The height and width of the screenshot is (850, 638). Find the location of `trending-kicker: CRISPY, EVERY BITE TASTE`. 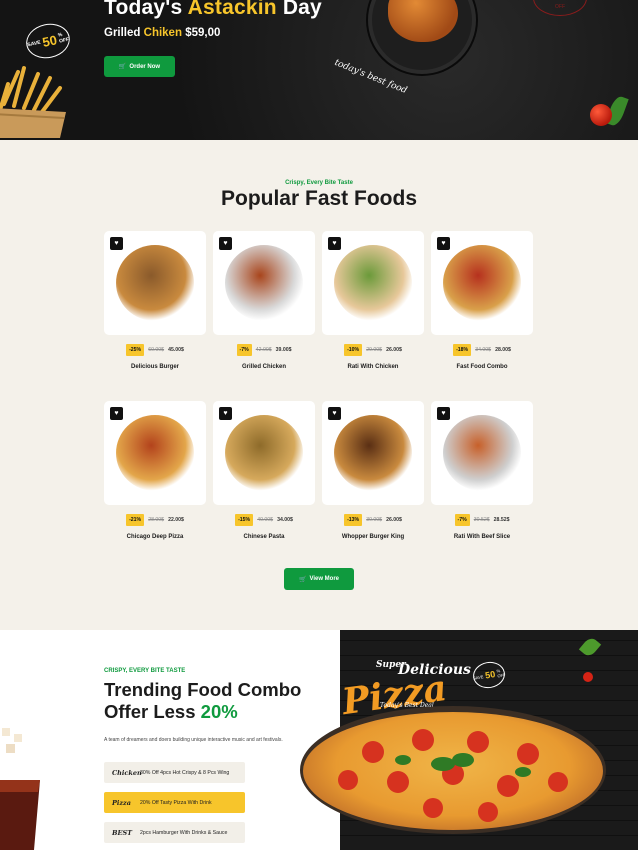

trending-kicker: CRISPY, EVERY BITE TASTE is located at coordinates (145, 671).